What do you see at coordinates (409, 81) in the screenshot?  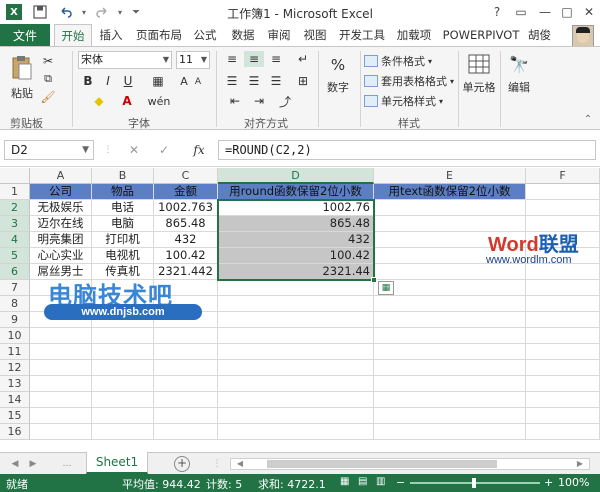 I see `format-as-table-button: 套用表格格式 ▾` at bounding box center [409, 81].